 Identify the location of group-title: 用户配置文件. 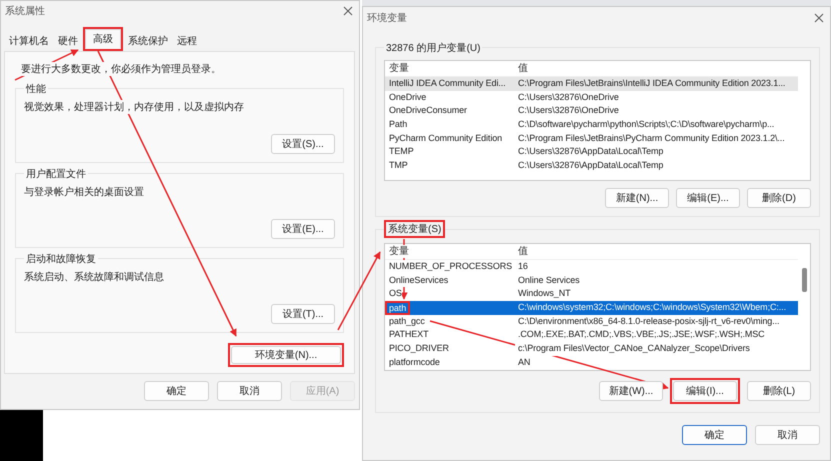
(56, 174).